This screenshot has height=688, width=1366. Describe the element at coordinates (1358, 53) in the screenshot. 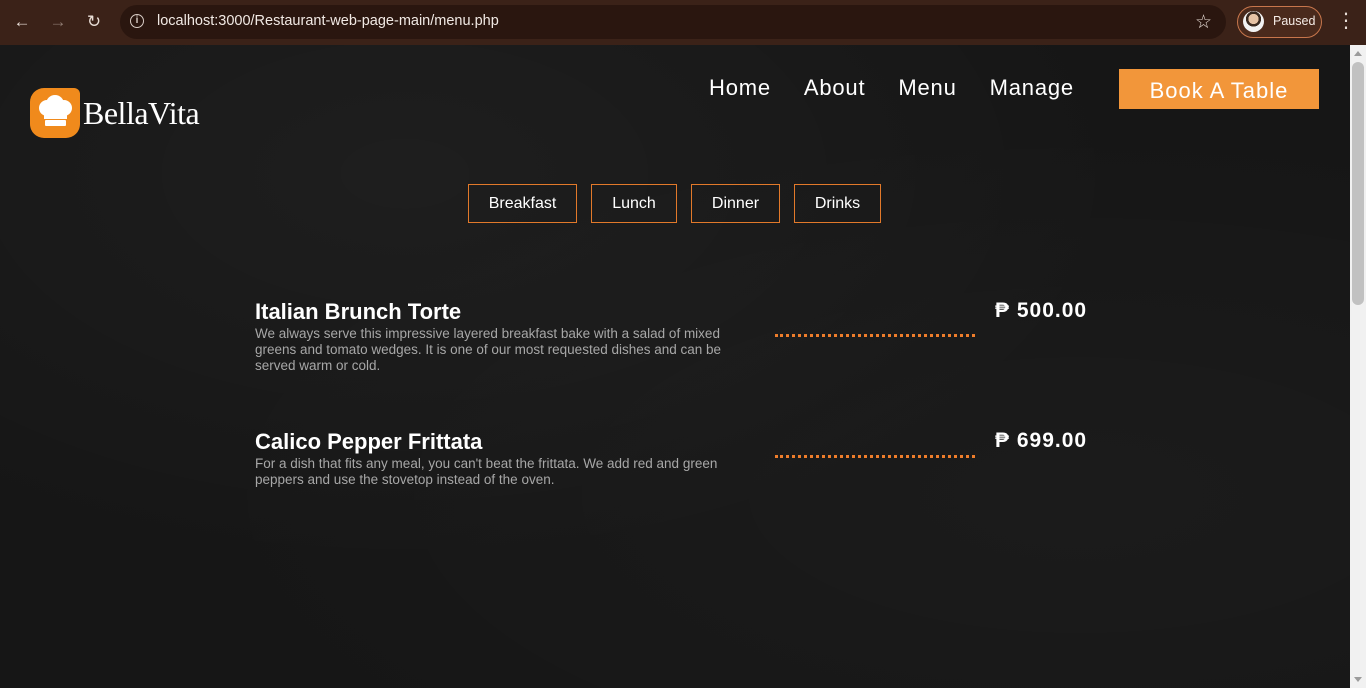

I see `scroll-up-icon` at that location.